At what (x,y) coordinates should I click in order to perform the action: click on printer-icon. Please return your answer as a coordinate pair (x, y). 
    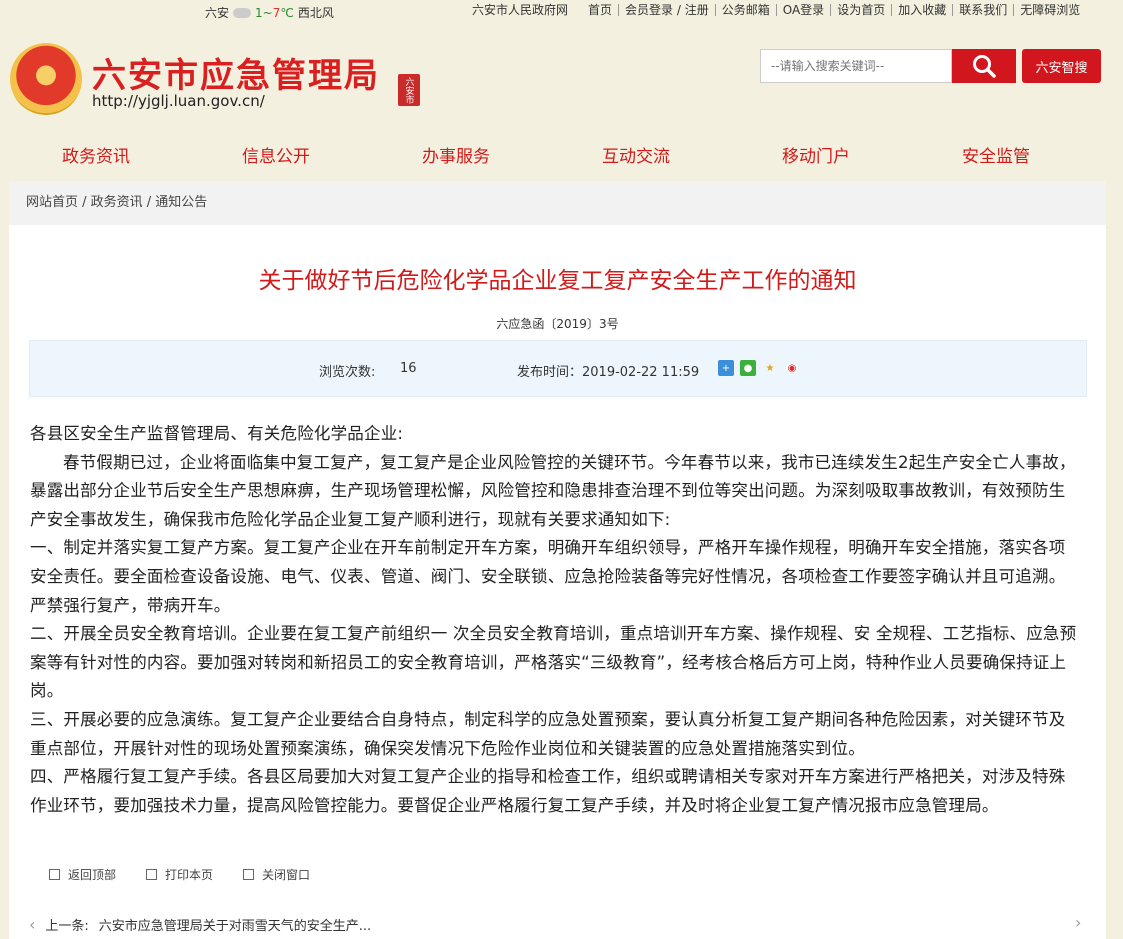
    Looking at the image, I should click on (152, 874).